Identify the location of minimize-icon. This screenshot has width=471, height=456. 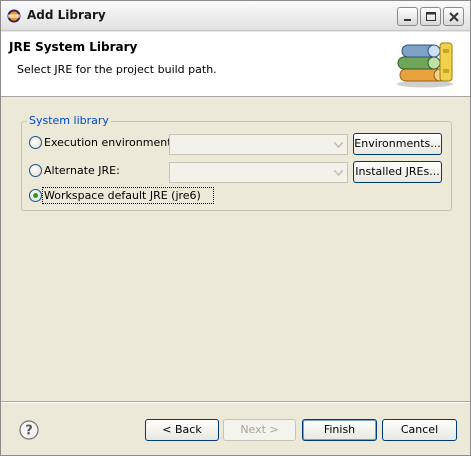
(407, 20).